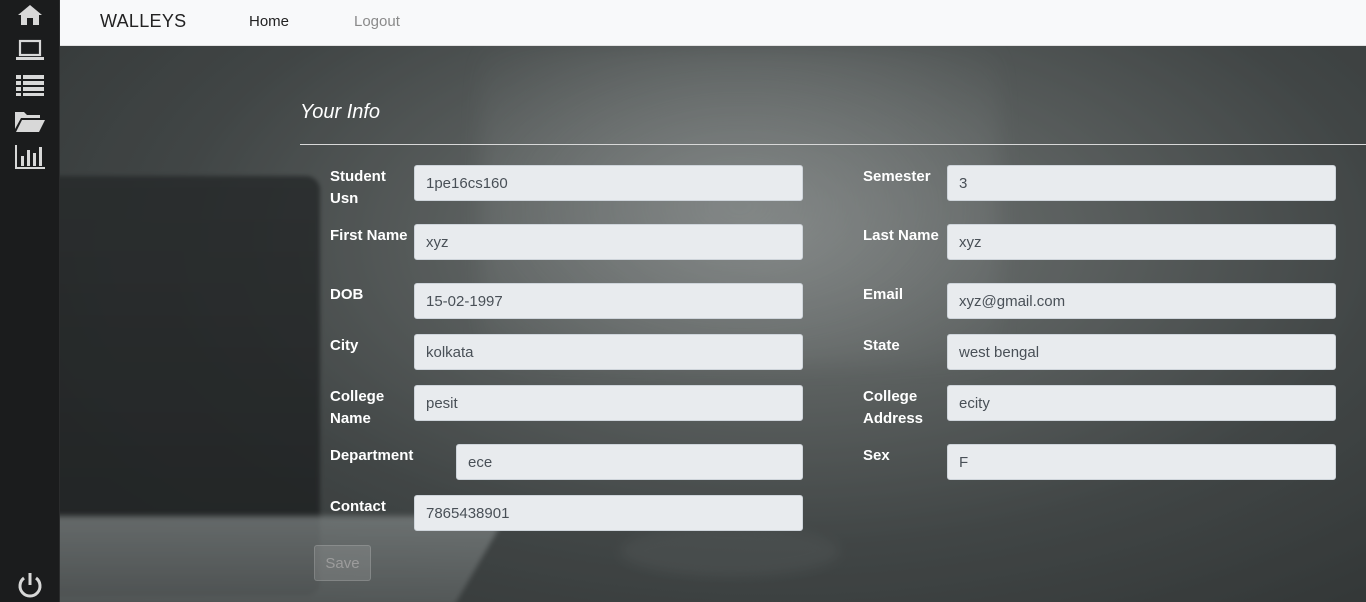  I want to click on dob-label: DOB, so click(347, 294).